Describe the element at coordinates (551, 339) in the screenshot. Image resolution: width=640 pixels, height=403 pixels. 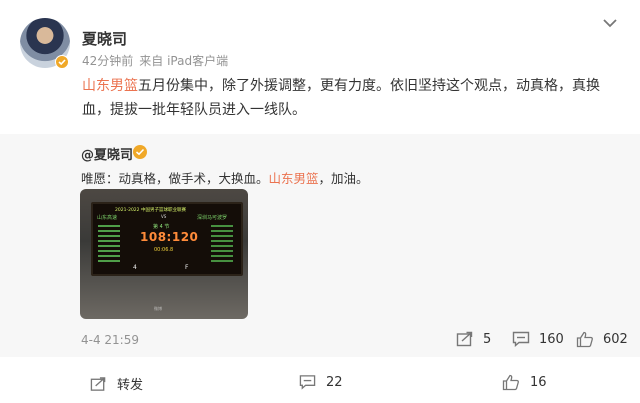
I see `original-comment-count: 160` at that location.